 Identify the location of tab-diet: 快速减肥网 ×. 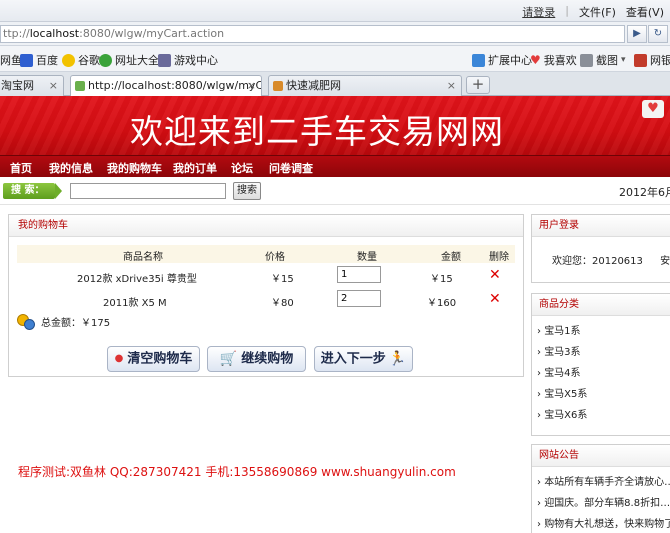
(365, 85).